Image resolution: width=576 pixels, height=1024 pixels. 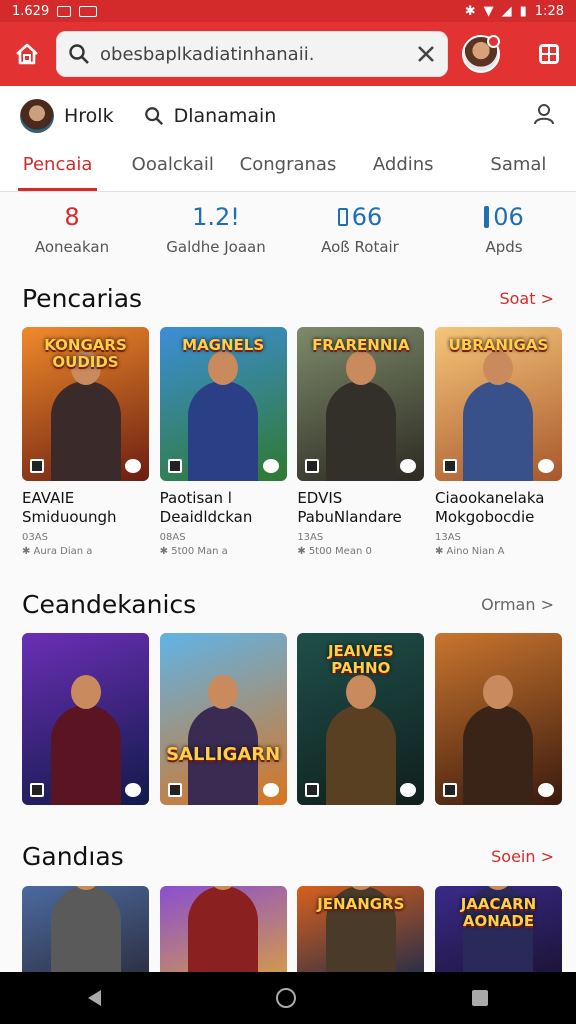 What do you see at coordinates (481, 54) in the screenshot?
I see `profile-avatar` at bounding box center [481, 54].